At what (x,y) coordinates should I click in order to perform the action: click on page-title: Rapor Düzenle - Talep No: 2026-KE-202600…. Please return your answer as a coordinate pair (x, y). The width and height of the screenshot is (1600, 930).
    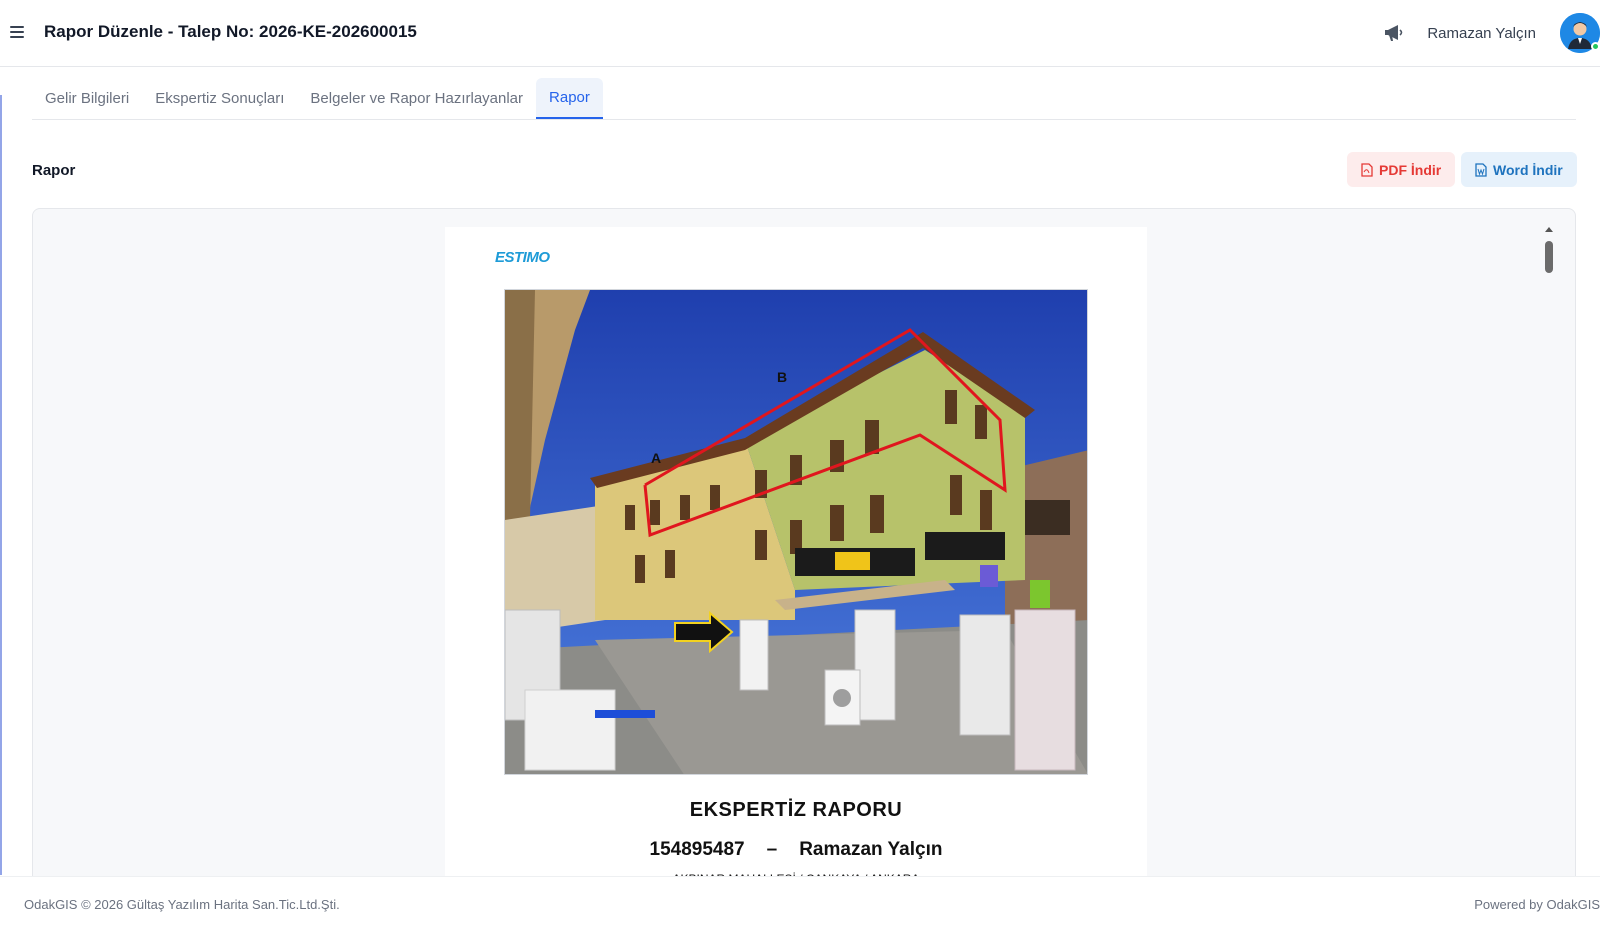
    Looking at the image, I should click on (230, 31).